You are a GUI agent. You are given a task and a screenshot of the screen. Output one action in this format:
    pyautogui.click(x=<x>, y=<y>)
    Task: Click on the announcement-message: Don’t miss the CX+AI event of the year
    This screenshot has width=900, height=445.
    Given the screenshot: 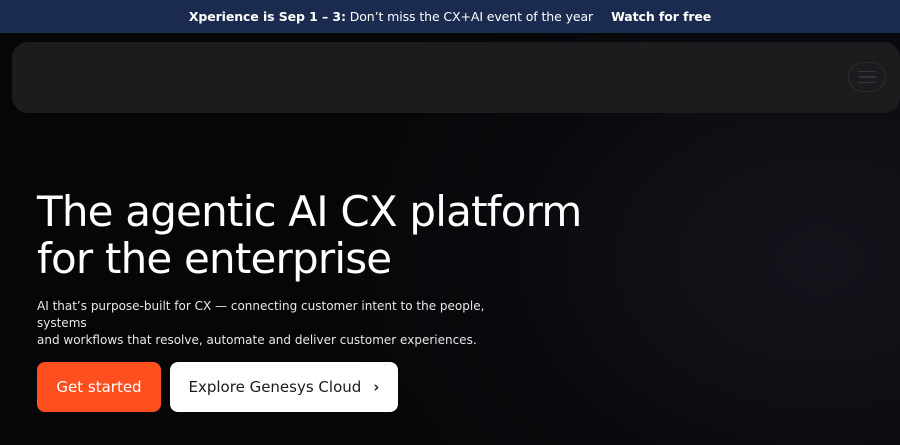 What is the action you would take?
    pyautogui.click(x=469, y=16)
    